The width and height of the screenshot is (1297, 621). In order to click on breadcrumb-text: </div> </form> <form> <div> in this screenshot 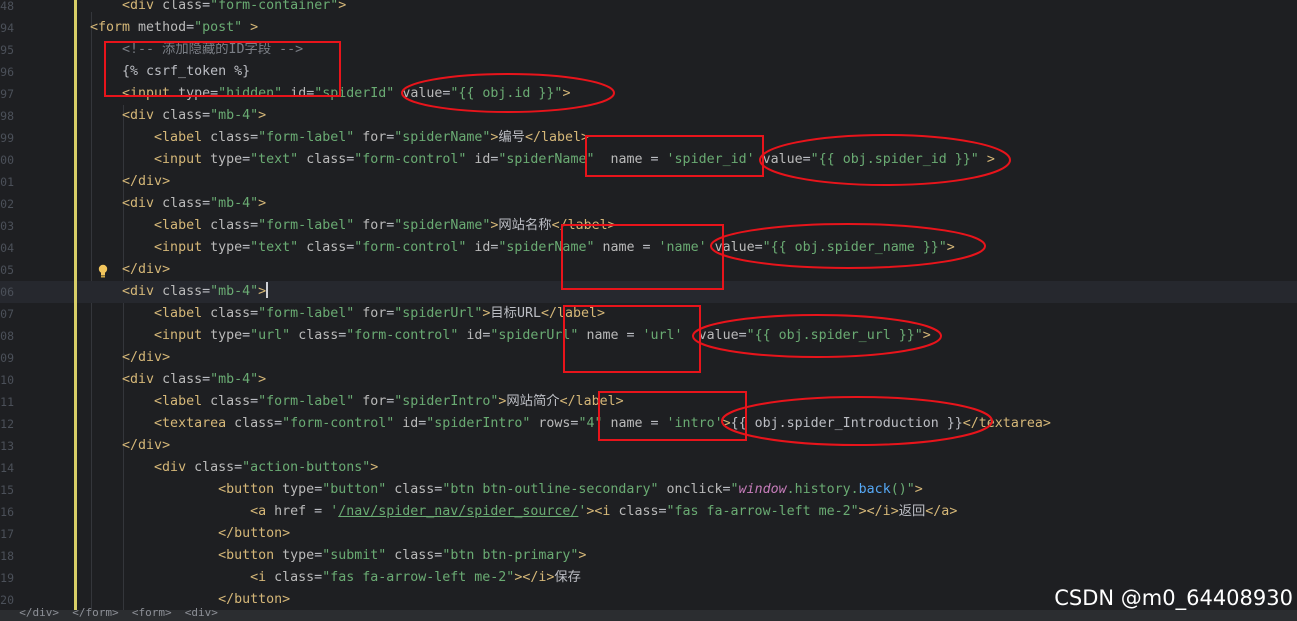, I will do `click(112, 612)`.